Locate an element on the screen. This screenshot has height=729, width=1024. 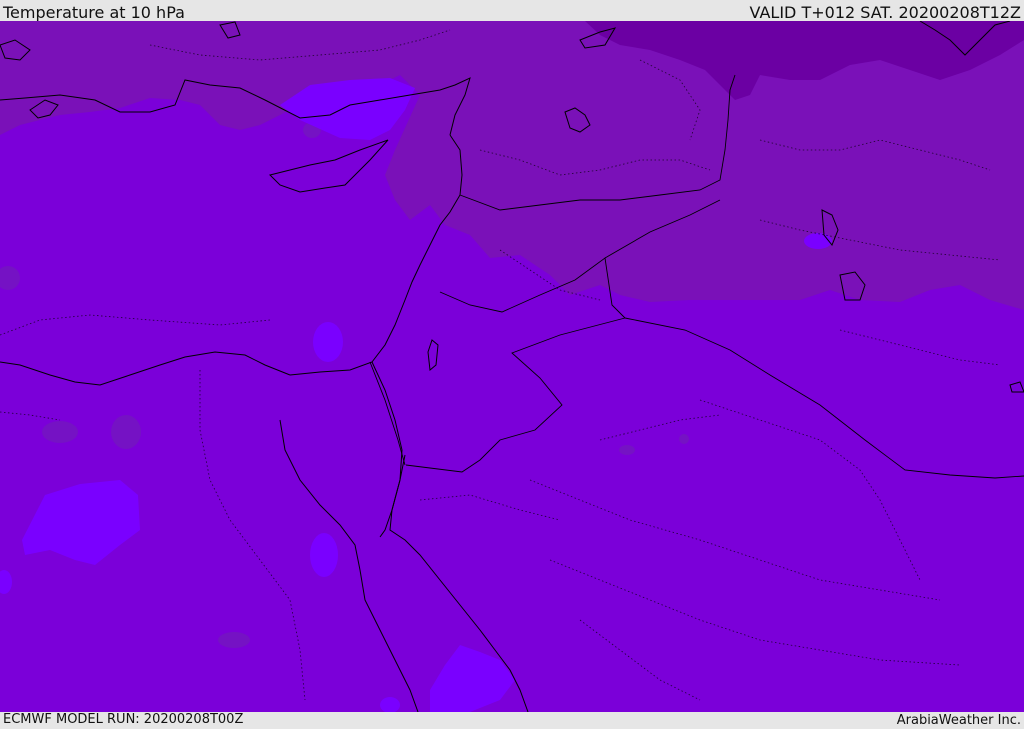
credit-label: ArabiaWeather Inc. is located at coordinates (958, 720).